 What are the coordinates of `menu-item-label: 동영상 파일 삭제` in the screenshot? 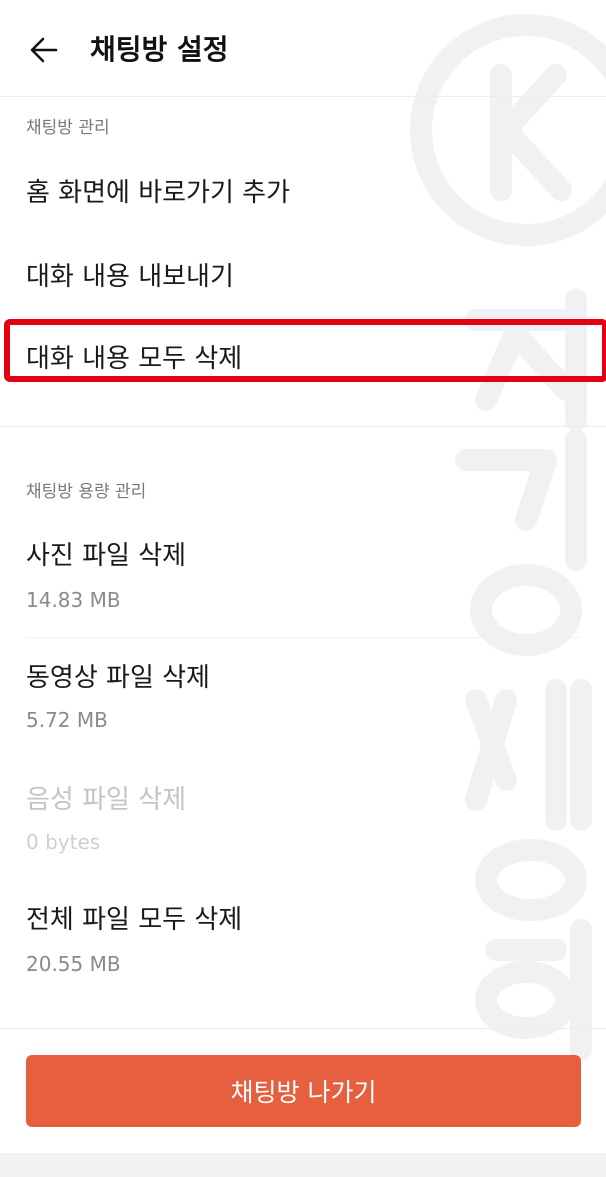 It's located at (118, 678).